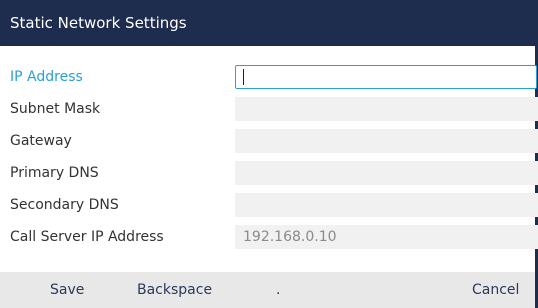  What do you see at coordinates (267, 290) in the screenshot?
I see `softkey-bar: Save Backspace . Cancel` at bounding box center [267, 290].